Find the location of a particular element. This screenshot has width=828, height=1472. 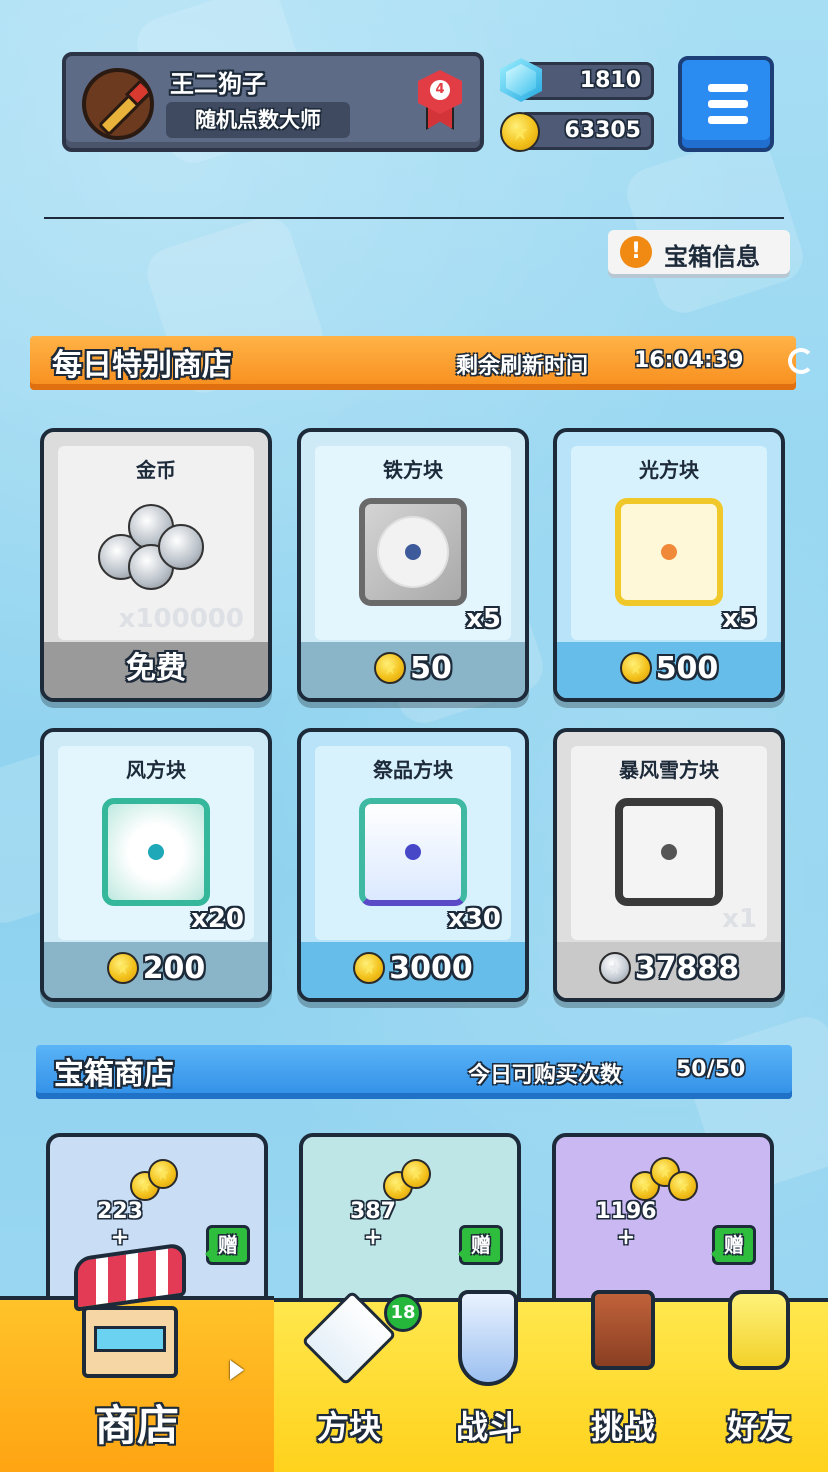

header-divider is located at coordinates (414, 218).